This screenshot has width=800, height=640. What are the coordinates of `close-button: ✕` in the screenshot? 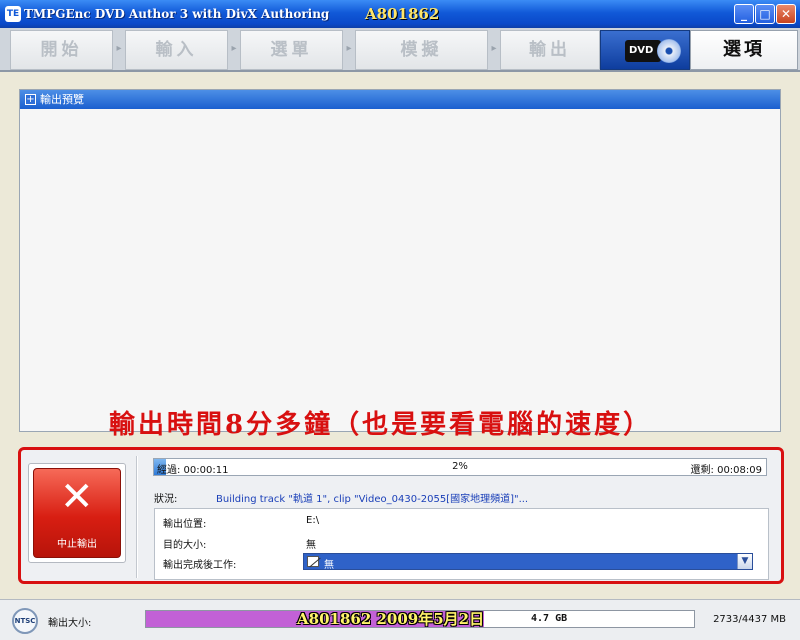 It's located at (786, 14).